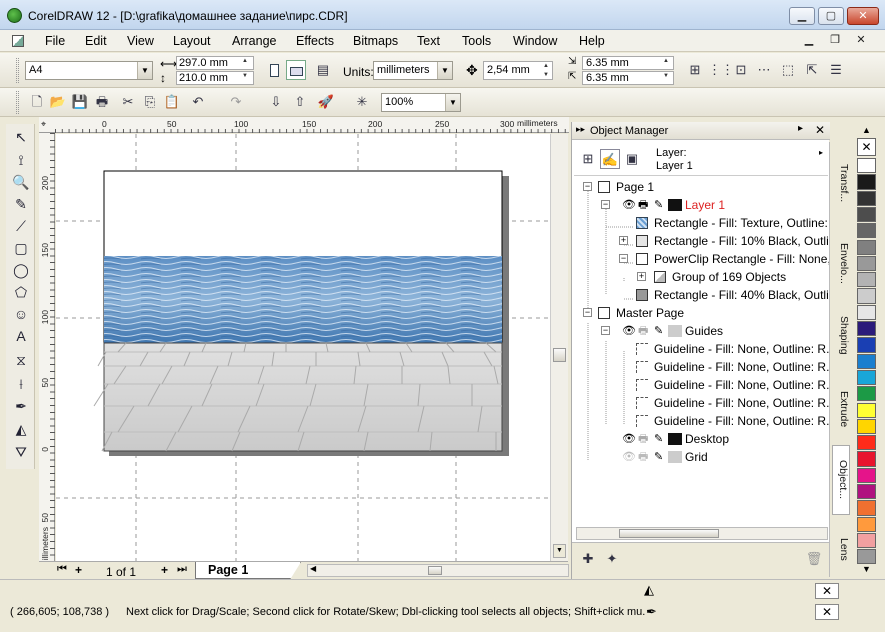  I want to click on expand-icon: +, so click(623, 240).